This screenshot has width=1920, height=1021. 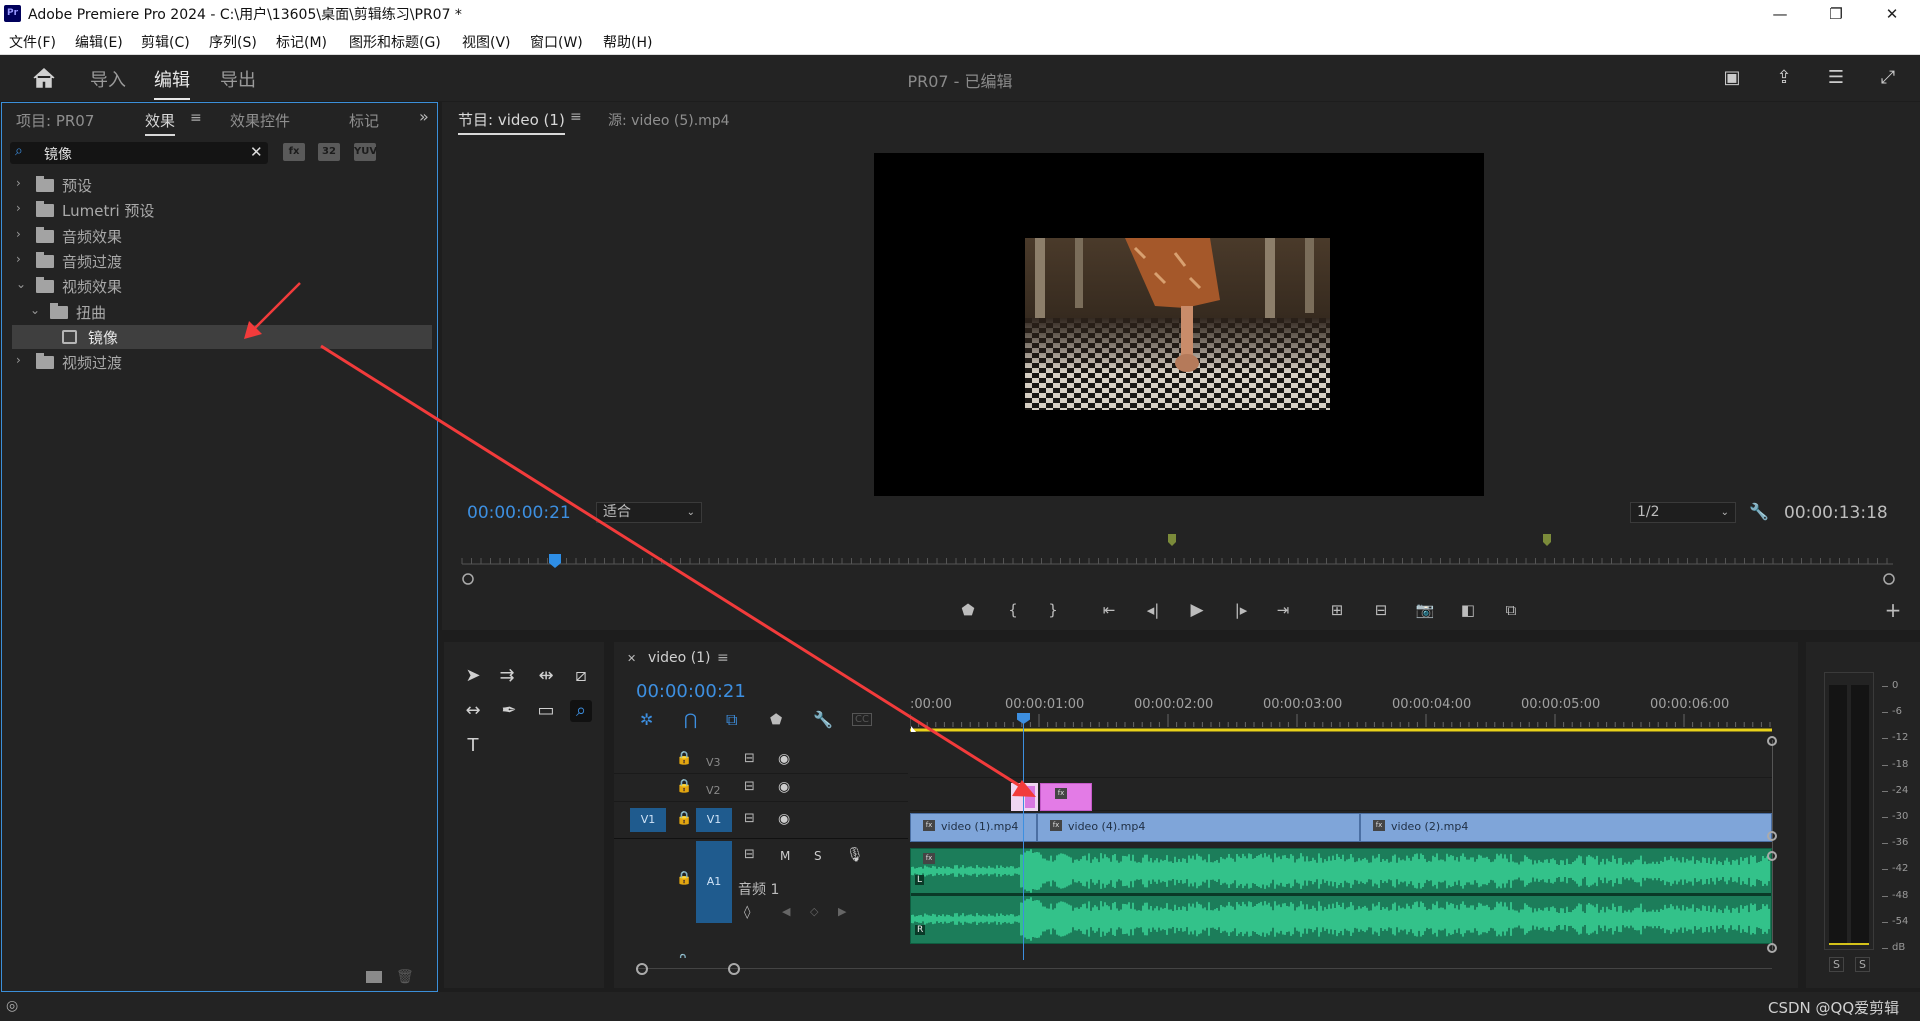 I want to click on track-label: V3, so click(x=713, y=762).